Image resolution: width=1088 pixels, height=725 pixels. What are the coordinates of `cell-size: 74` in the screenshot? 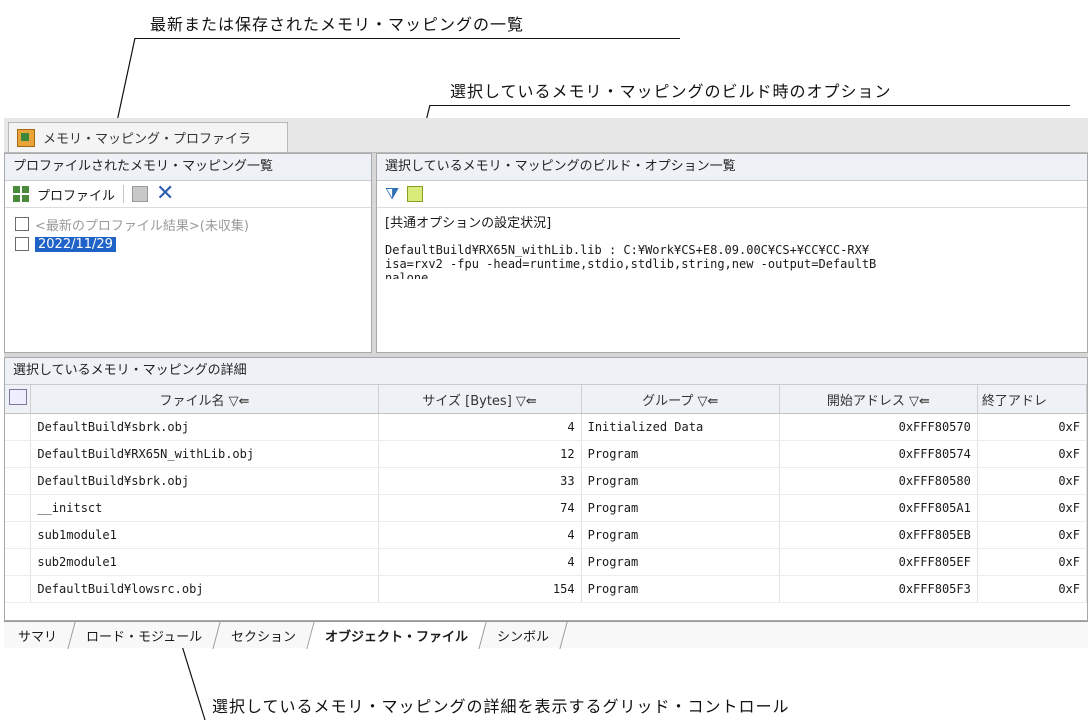 It's located at (480, 508).